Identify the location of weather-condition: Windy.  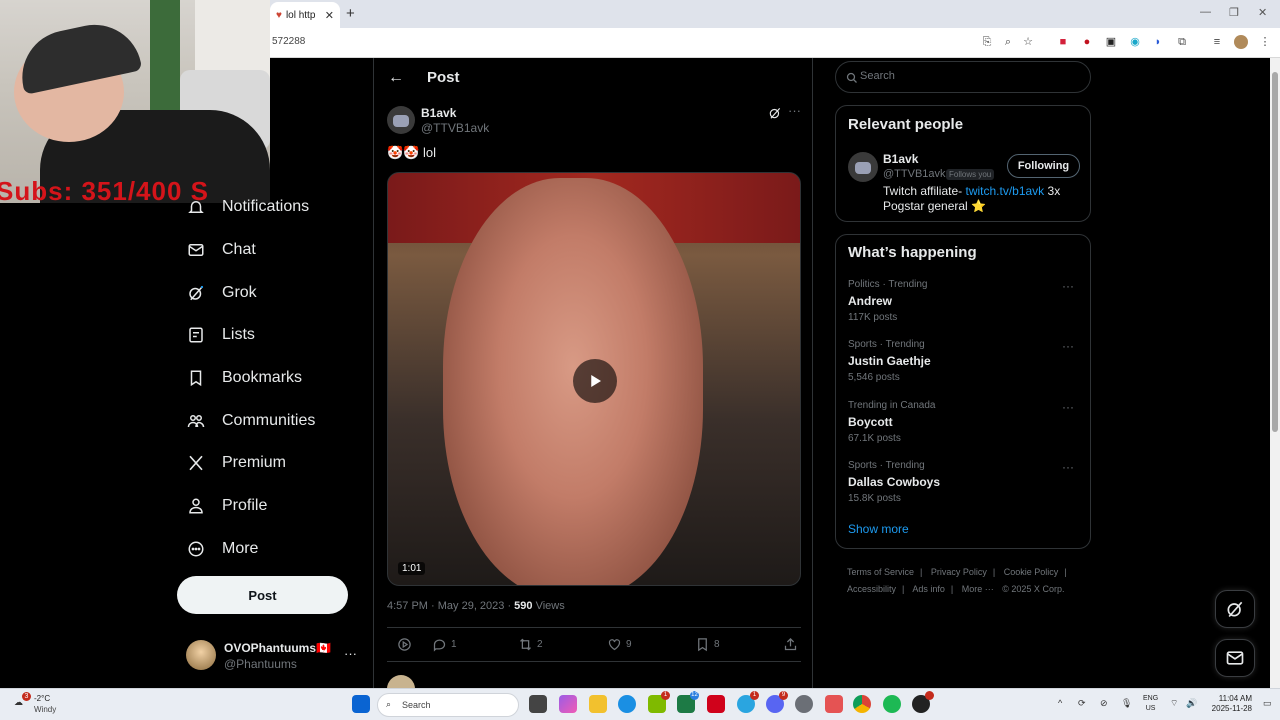
(45, 709).